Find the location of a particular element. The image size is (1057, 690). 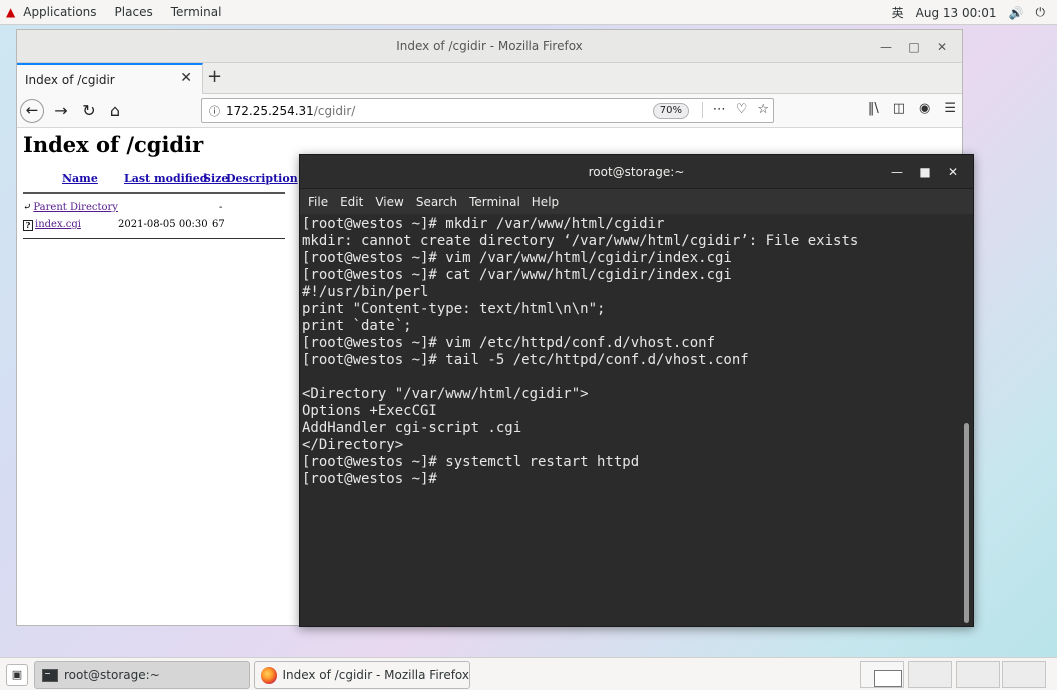

url-bar: ⓘ 172.25.254.31/cgidir/ 70% ⋯ ♡ ☆ is located at coordinates (487, 110).